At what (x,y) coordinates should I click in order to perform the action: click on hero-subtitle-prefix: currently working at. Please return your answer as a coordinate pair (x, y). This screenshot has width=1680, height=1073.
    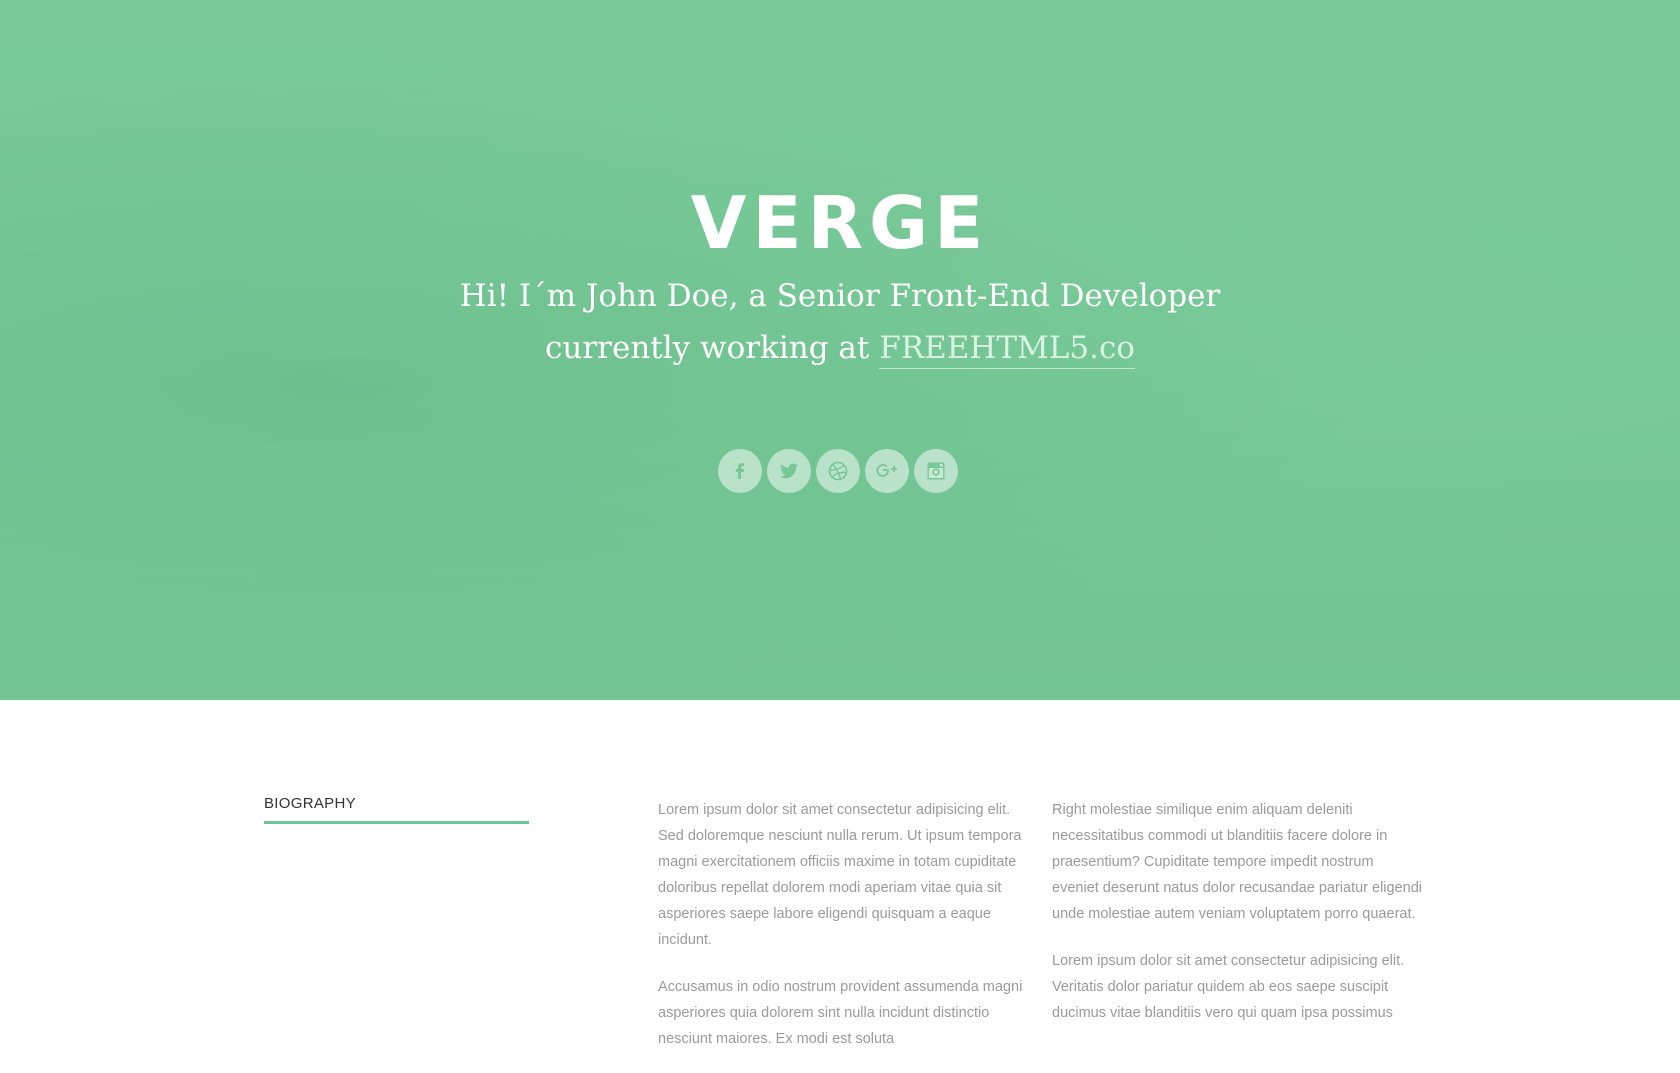
    Looking at the image, I should click on (712, 348).